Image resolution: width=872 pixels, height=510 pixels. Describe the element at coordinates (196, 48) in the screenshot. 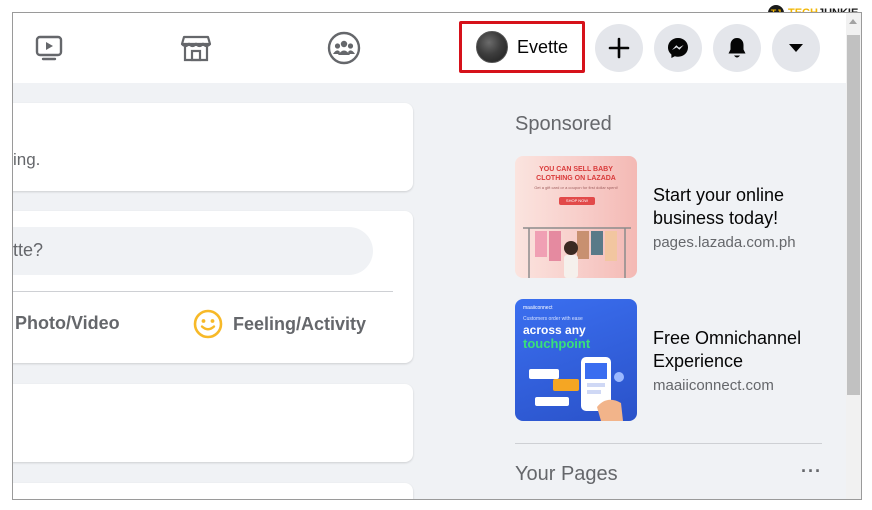

I see `marketplace-icon` at that location.